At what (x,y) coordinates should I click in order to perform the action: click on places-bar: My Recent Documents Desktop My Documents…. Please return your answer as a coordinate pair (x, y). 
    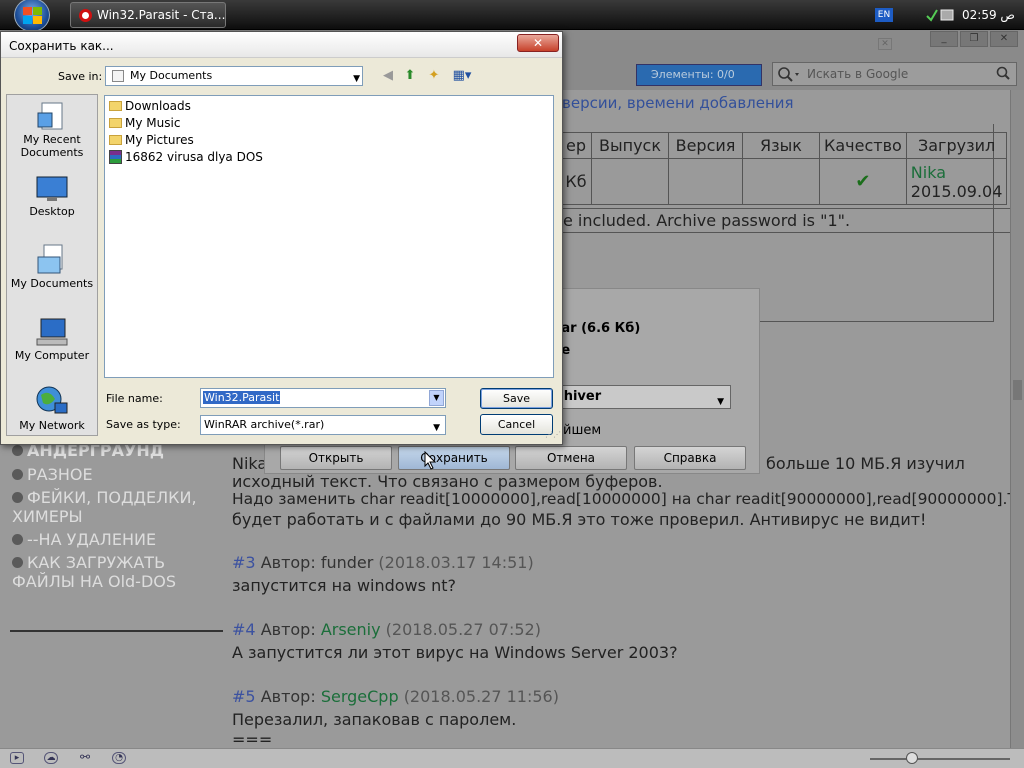
    Looking at the image, I should click on (52, 265).